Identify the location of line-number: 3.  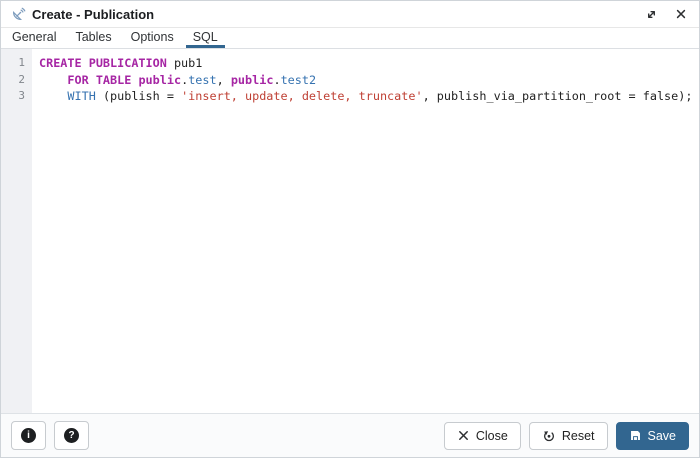
(21, 95).